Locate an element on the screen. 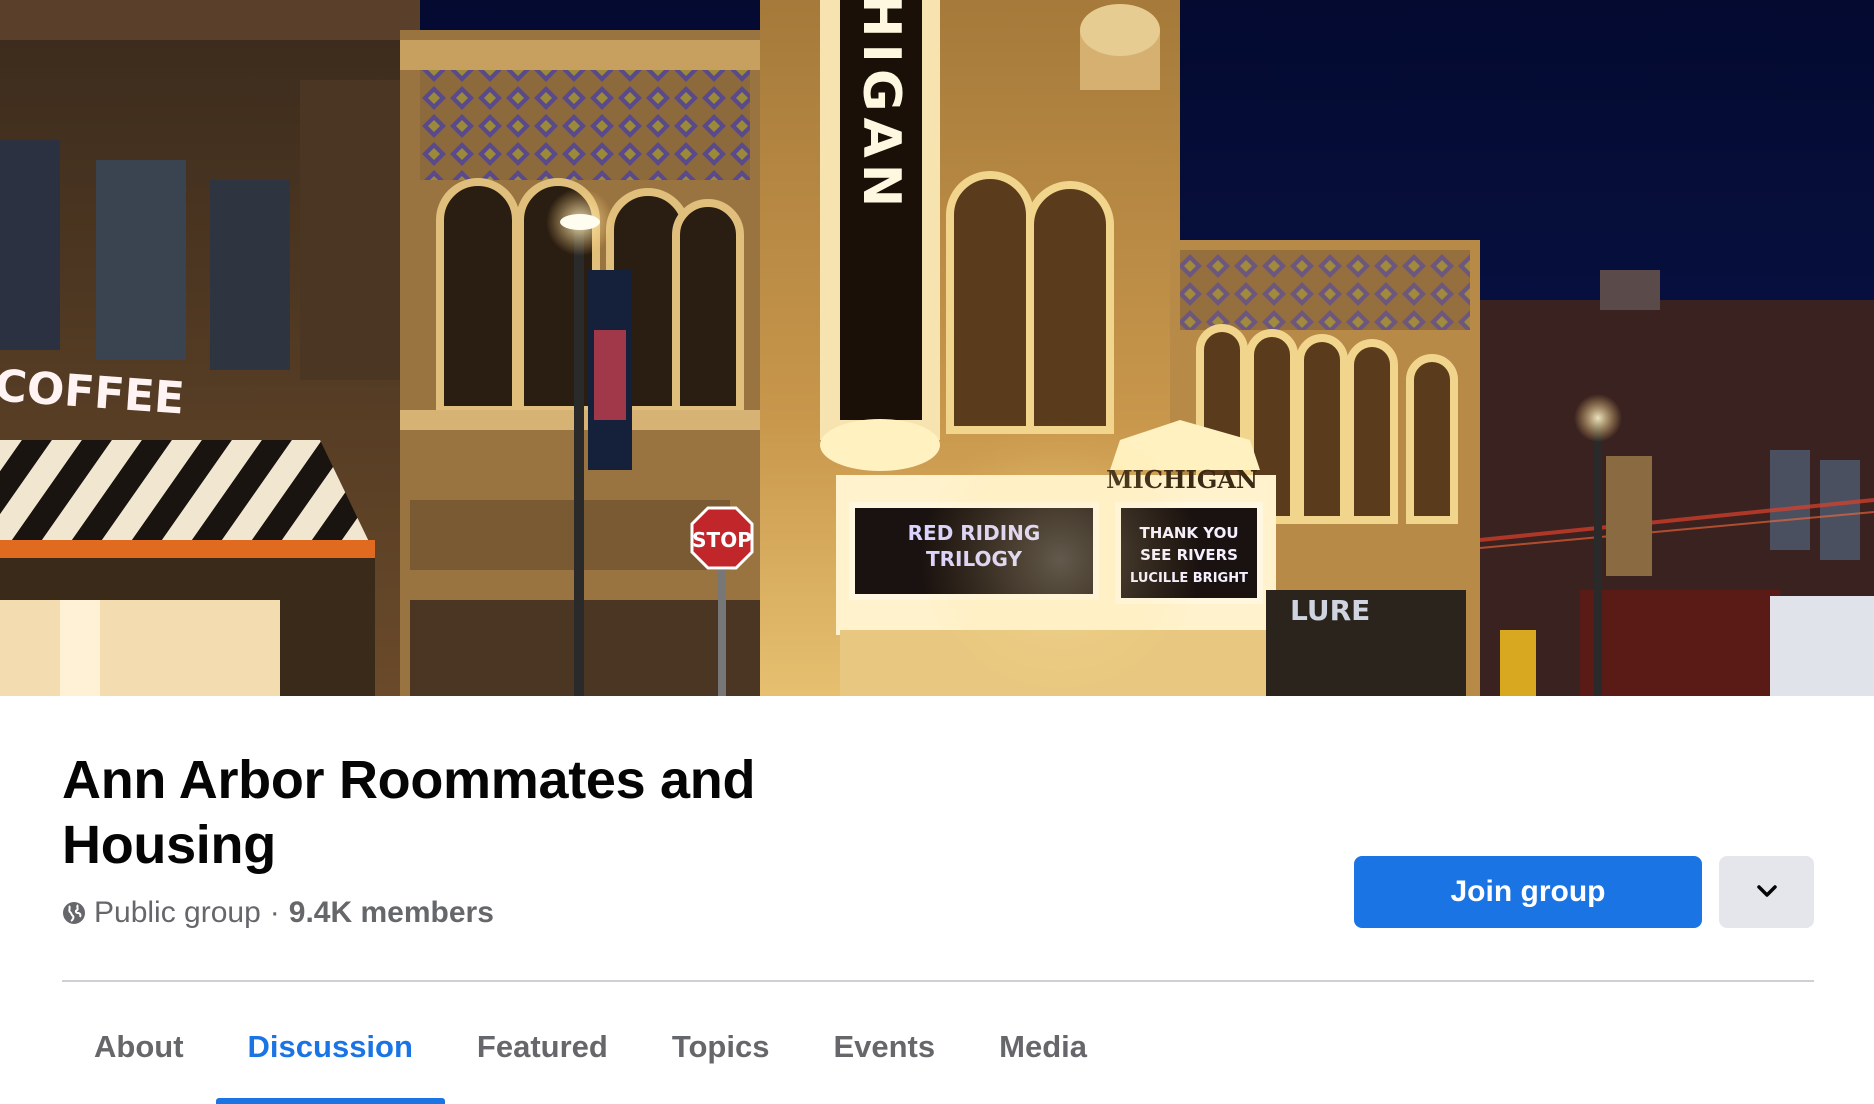  stop-sign: STOP is located at coordinates (722, 540).